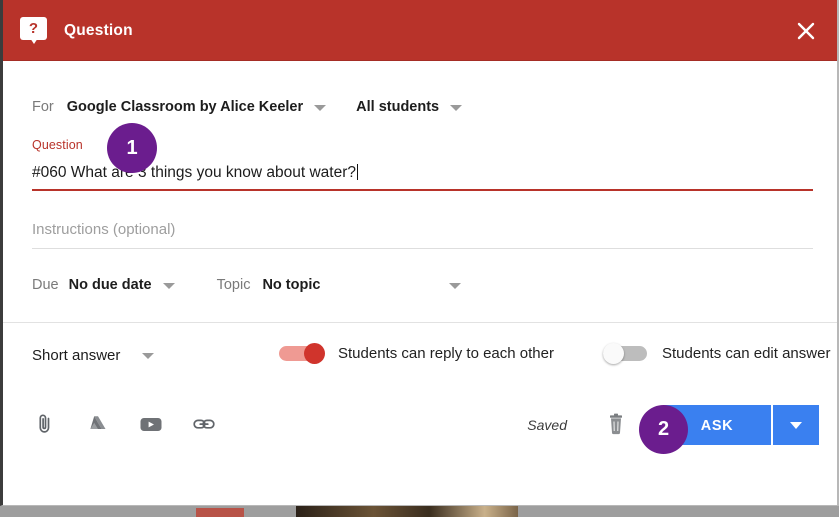 This screenshot has height=517, width=839. What do you see at coordinates (398, 107) in the screenshot?
I see `audience-value: All students` at bounding box center [398, 107].